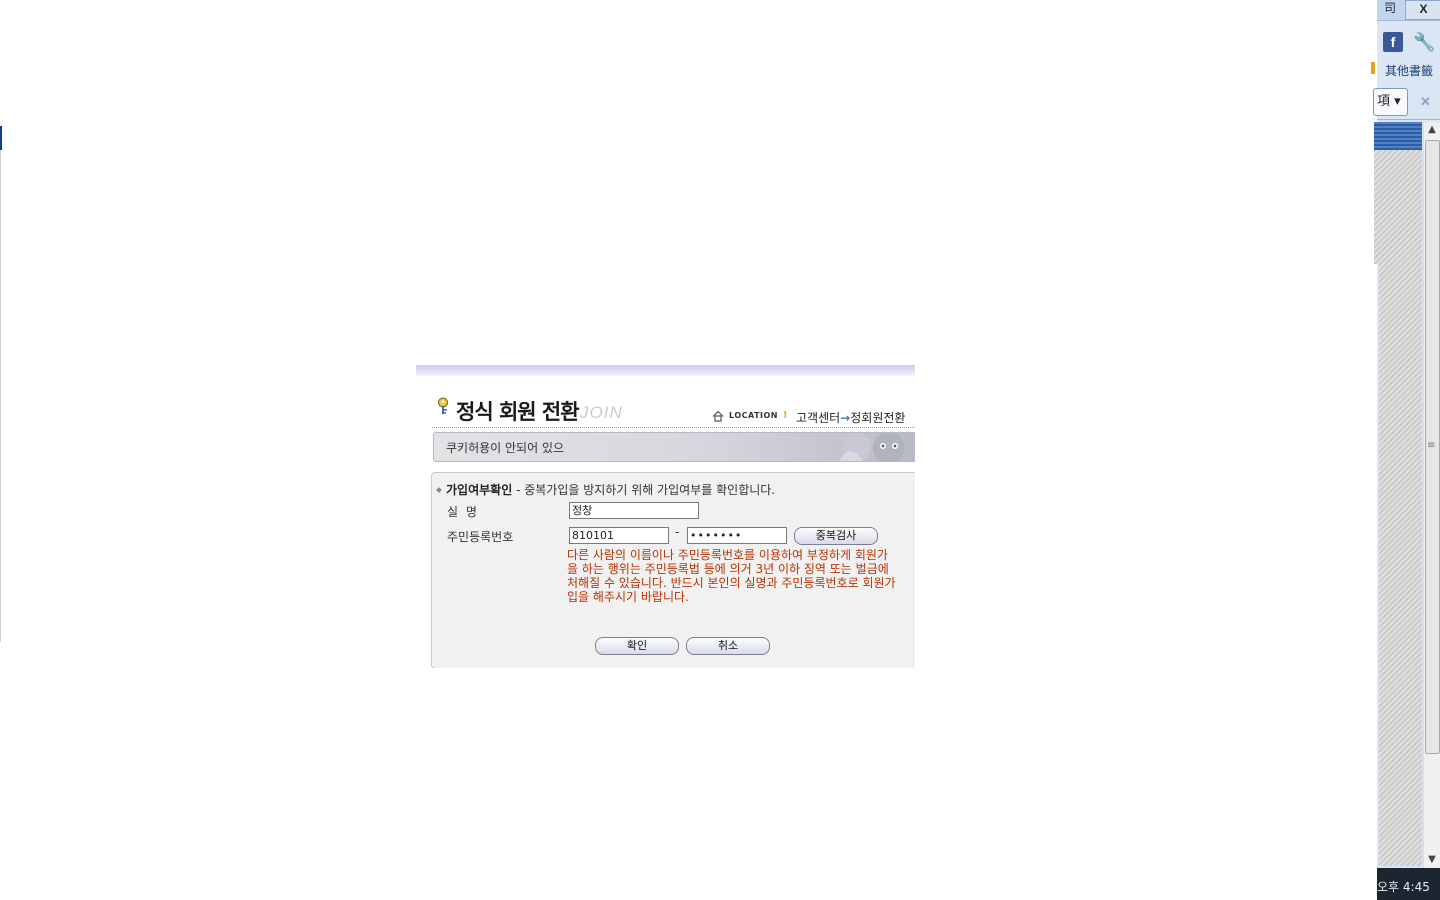 This screenshot has width=1440, height=900. What do you see at coordinates (1431, 495) in the screenshot?
I see `vertical-scrollbar: ▲ ≡ ▼` at bounding box center [1431, 495].